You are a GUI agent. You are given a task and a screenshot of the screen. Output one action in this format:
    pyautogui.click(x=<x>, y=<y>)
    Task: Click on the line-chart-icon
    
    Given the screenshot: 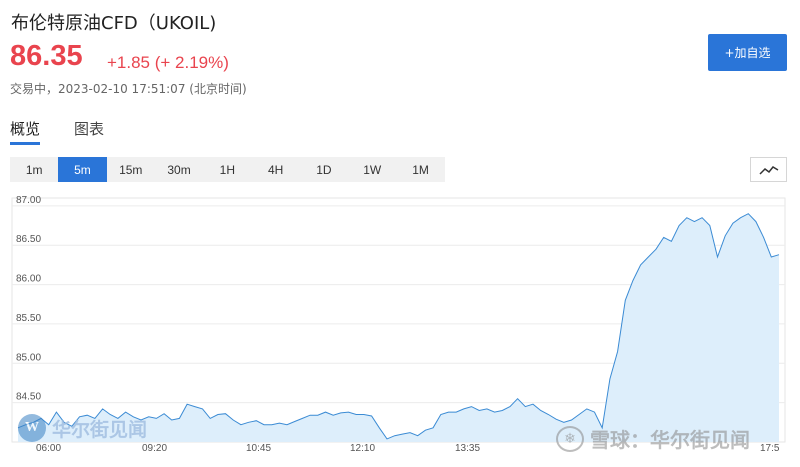 What is the action you would take?
    pyautogui.click(x=768, y=170)
    